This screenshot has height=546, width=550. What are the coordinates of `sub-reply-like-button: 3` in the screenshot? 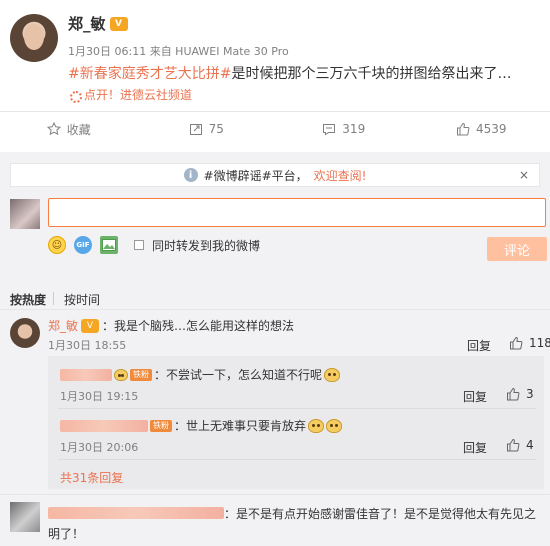 It's located at (520, 394).